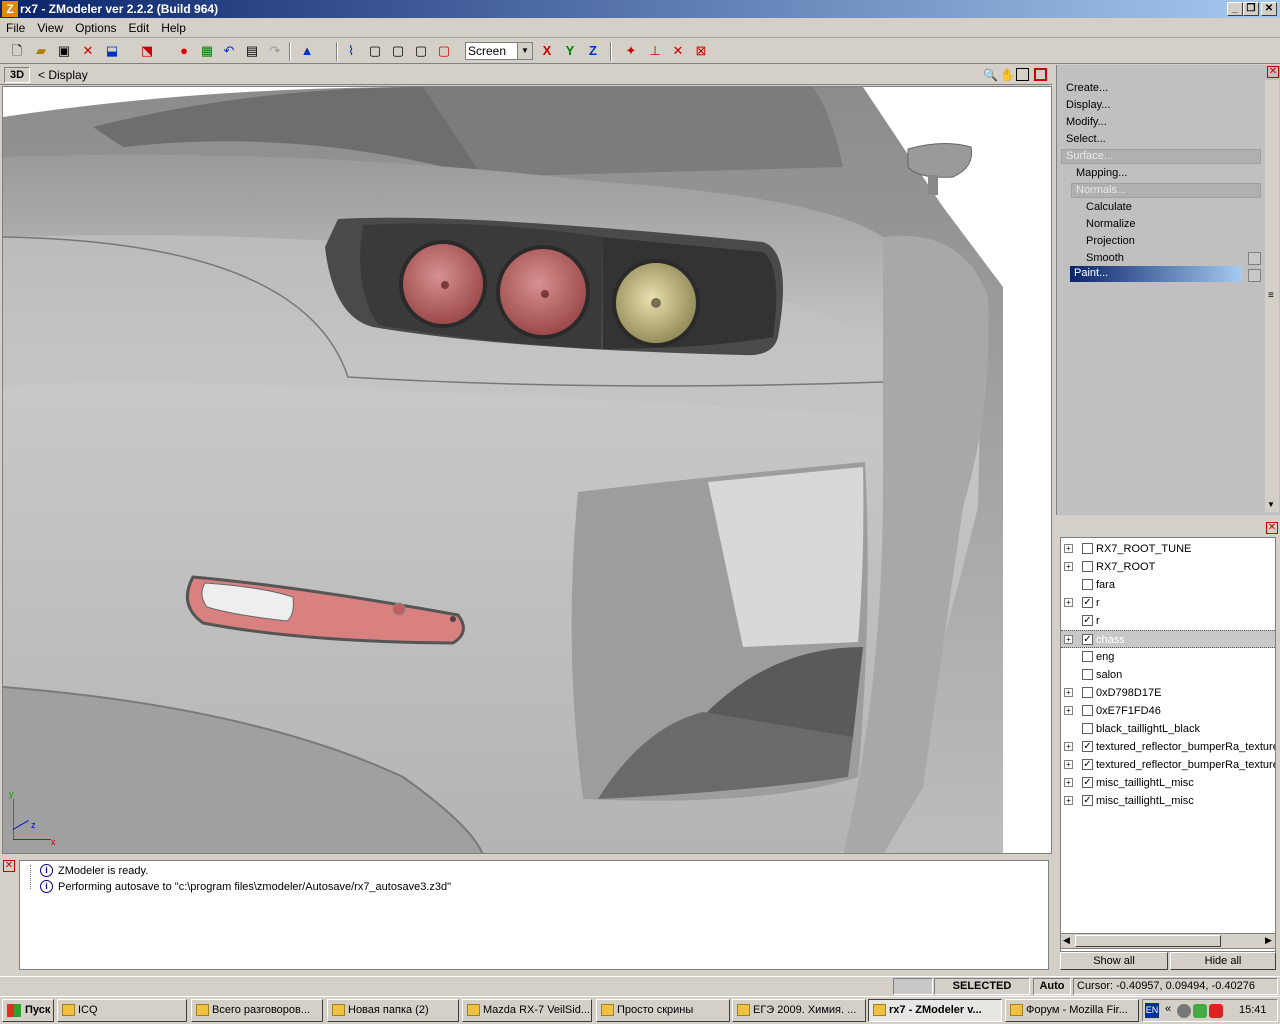  What do you see at coordinates (1200, 1011) in the screenshot?
I see `tray-mail-icon` at bounding box center [1200, 1011].